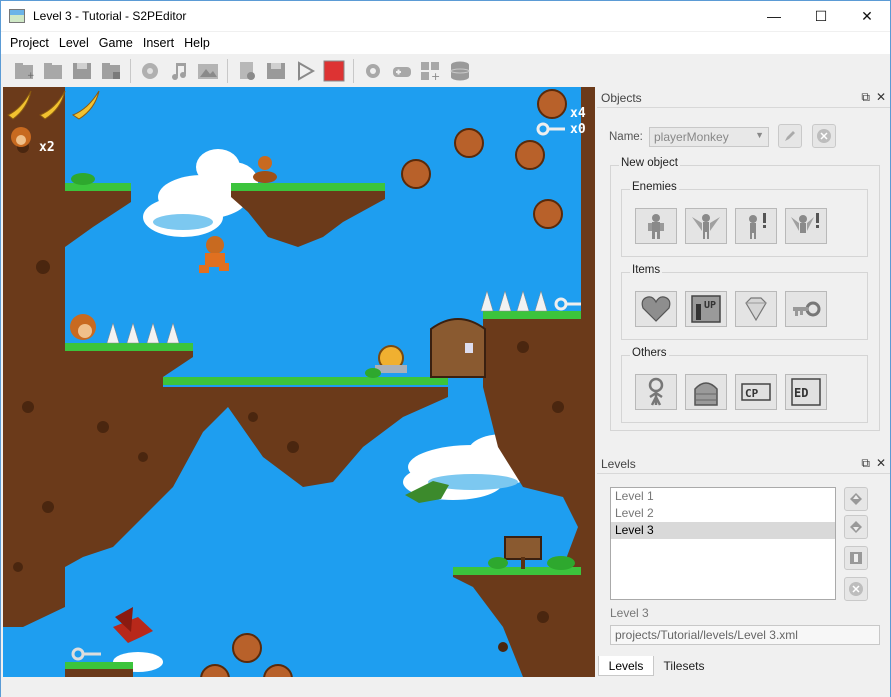 This screenshot has height=697, width=891. Describe the element at coordinates (743, 464) in the screenshot. I see `levels-dock-header: Levels ⧉ ✕` at that location.